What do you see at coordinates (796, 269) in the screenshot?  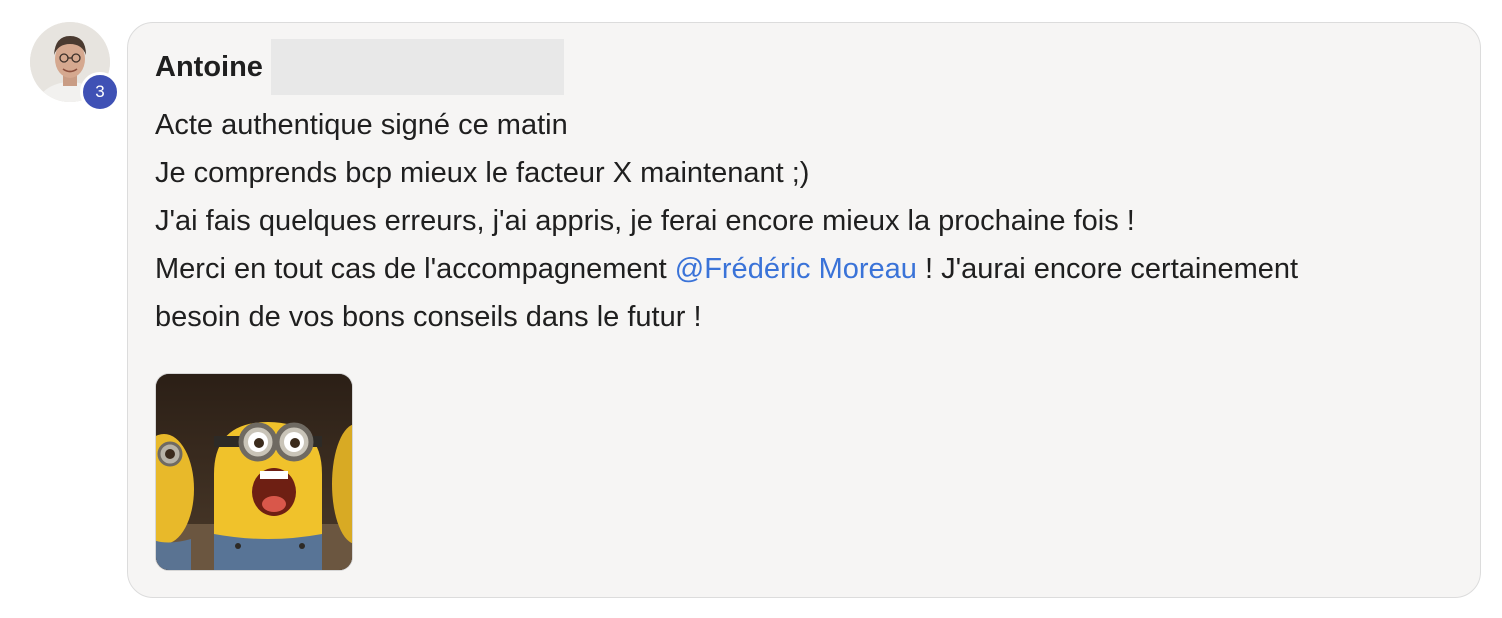 I see `user-mention-link: @Frédéric Moreau` at bounding box center [796, 269].